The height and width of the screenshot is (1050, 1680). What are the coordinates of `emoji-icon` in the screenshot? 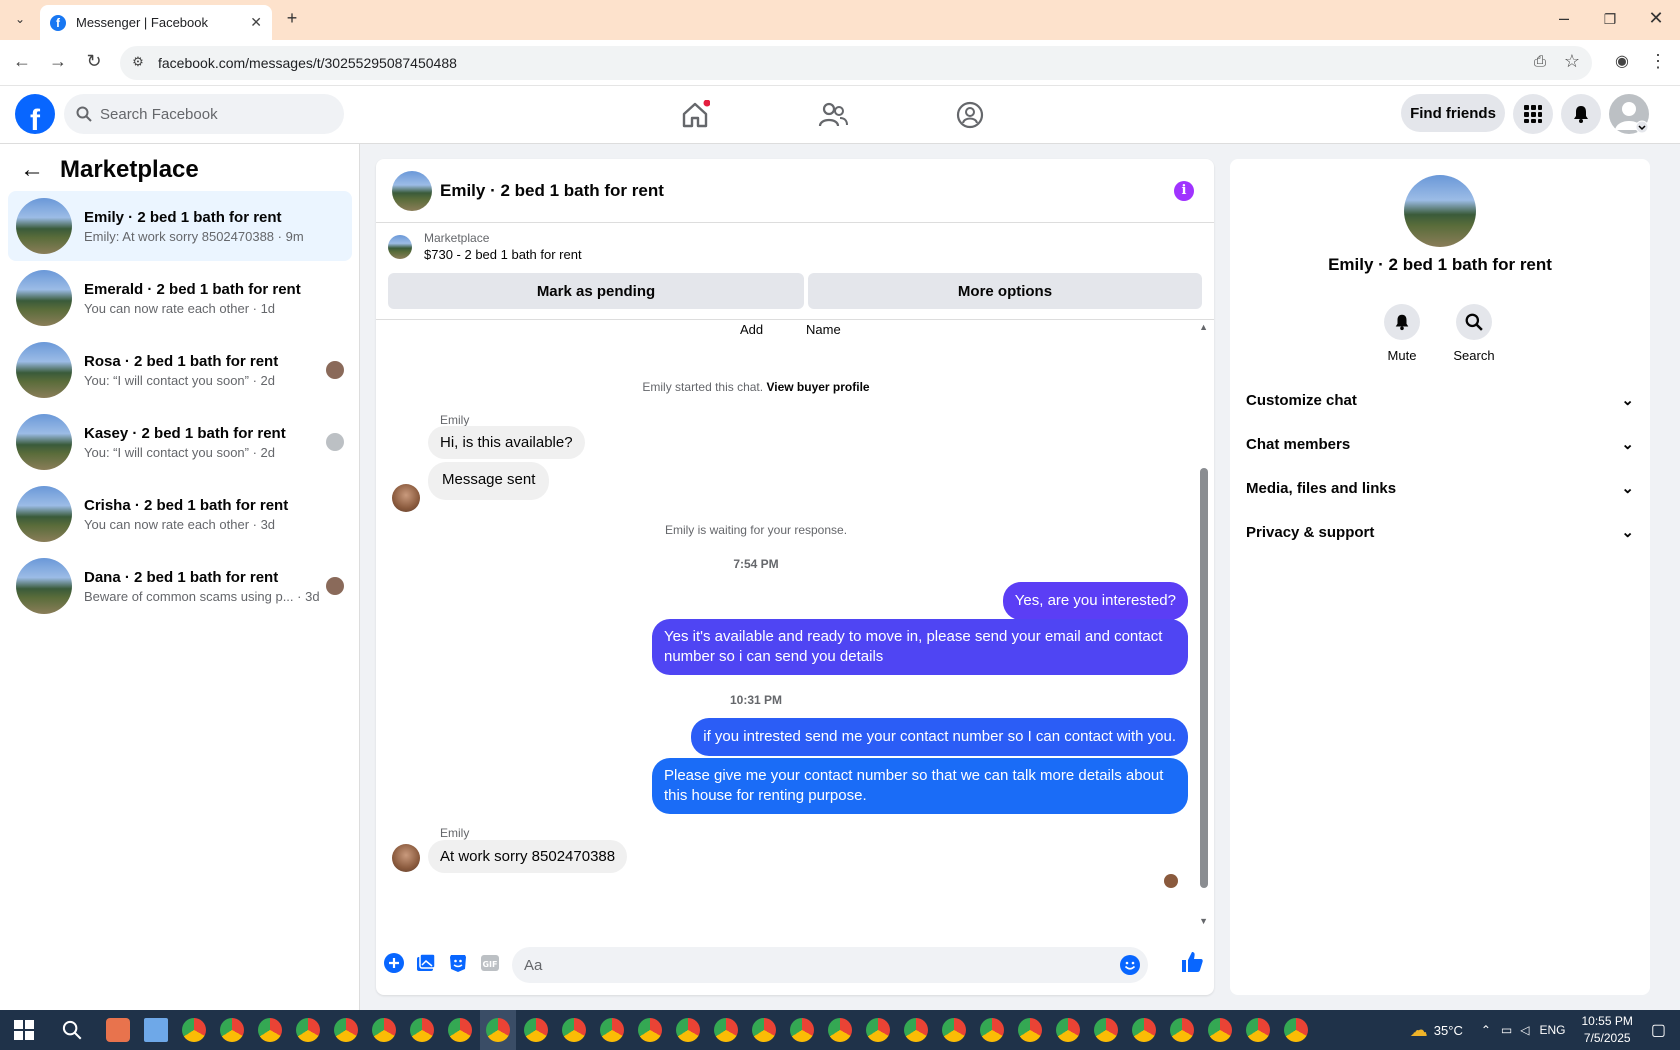 It's located at (1130, 965).